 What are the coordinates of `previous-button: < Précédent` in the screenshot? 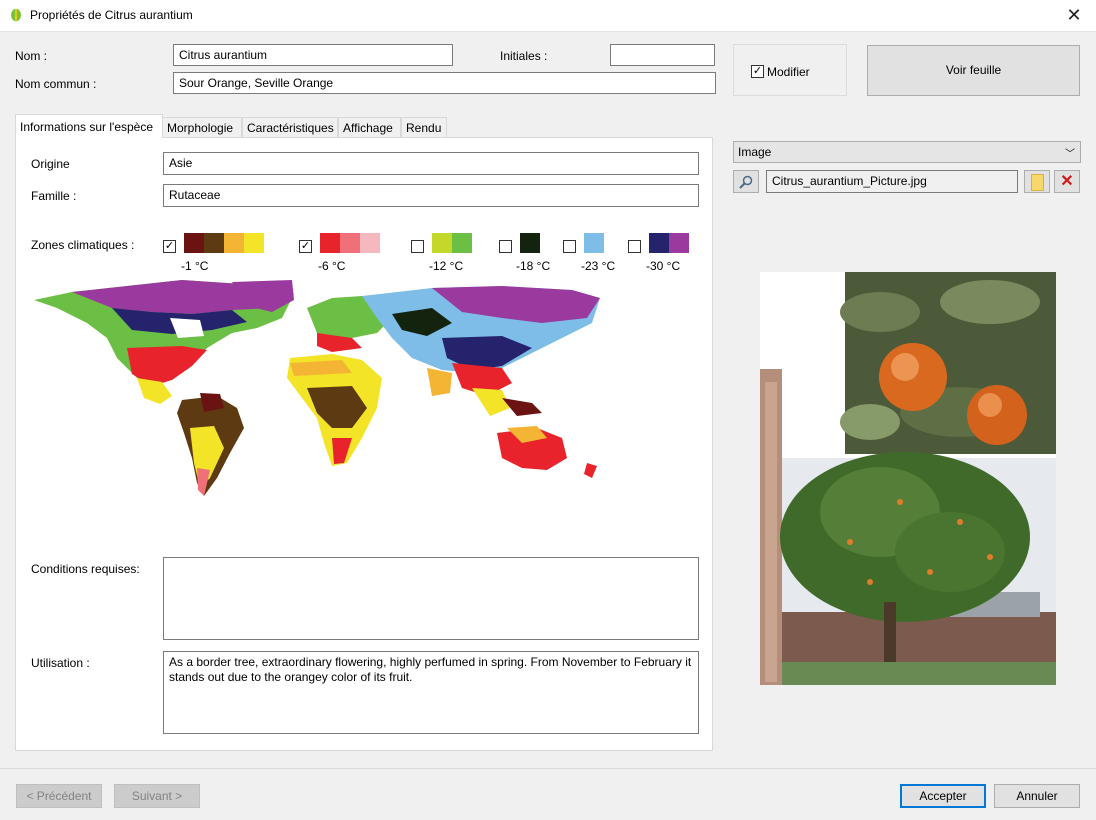 It's located at (59, 796).